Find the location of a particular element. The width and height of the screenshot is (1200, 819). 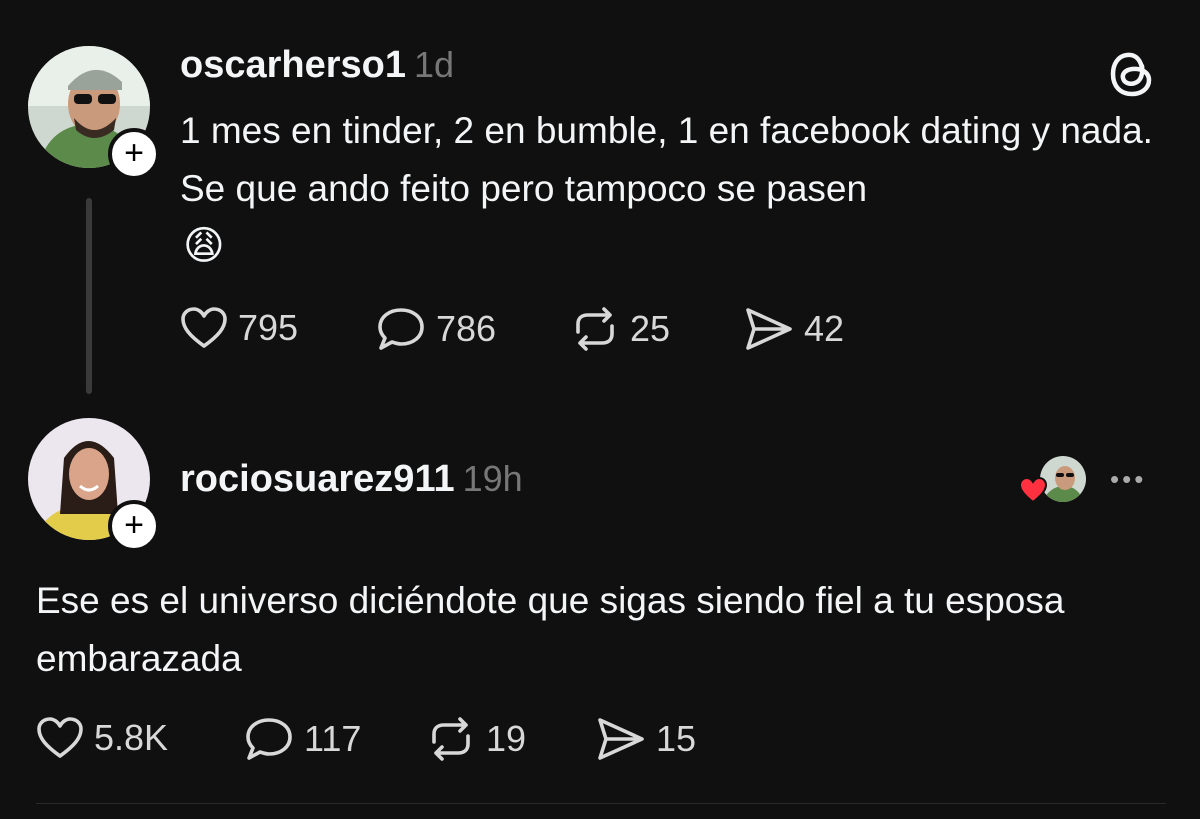

repost-button: 25 is located at coordinates (620, 329).